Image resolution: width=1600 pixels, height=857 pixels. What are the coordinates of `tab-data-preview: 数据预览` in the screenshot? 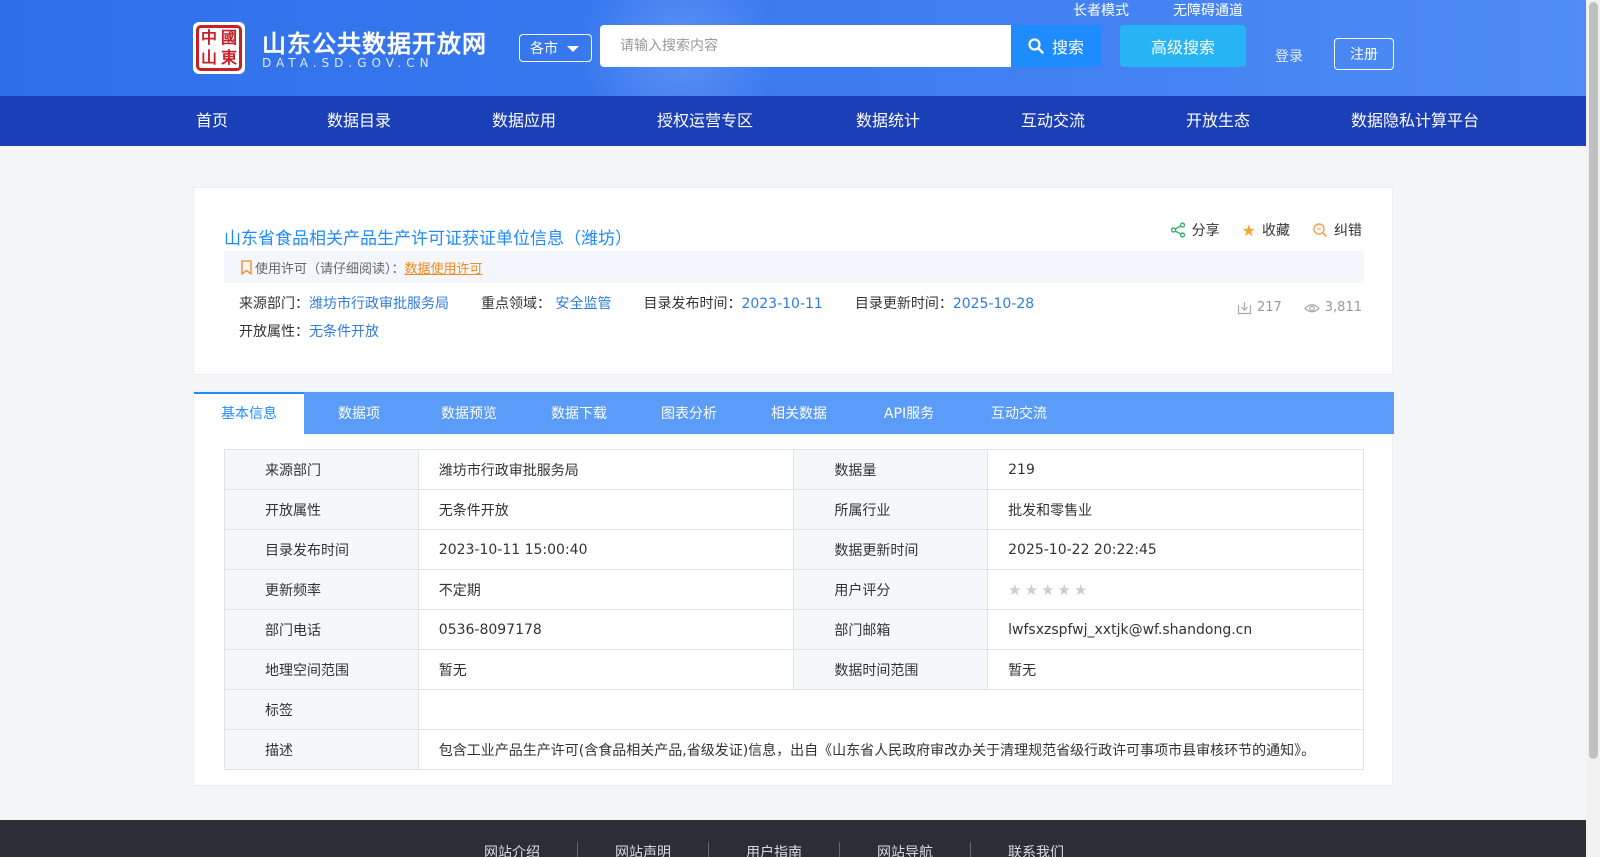 It's located at (469, 413).